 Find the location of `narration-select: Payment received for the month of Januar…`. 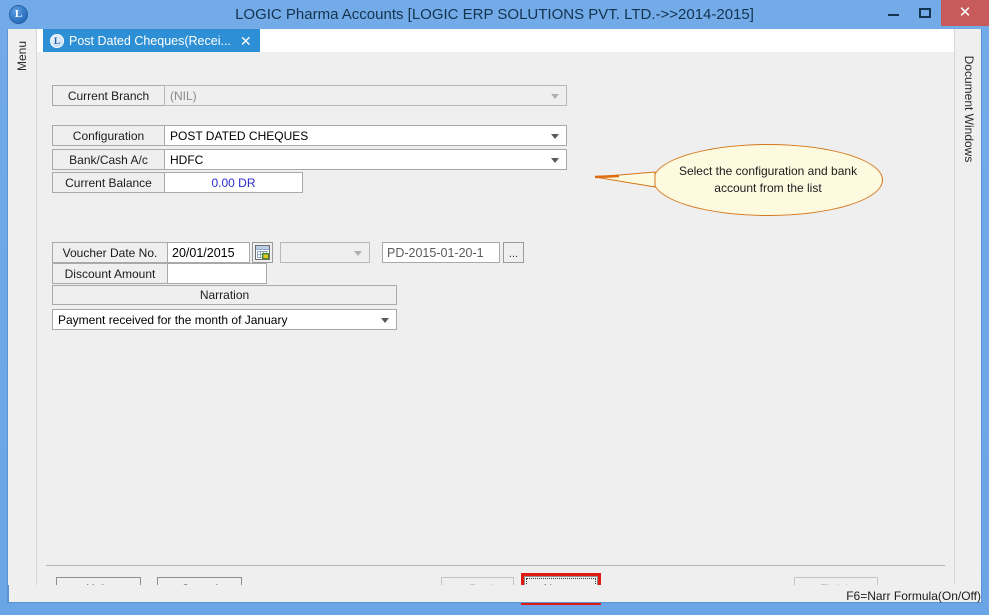

narration-select: Payment received for the month of Januar… is located at coordinates (224, 319).